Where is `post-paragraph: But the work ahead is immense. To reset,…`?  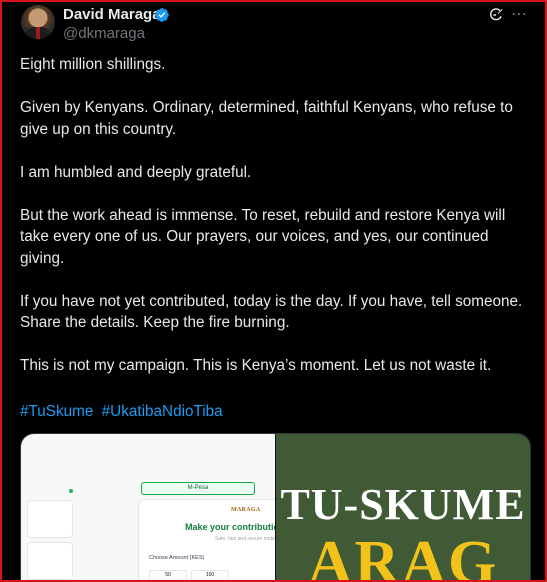
post-paragraph: But the work ahead is immense. To reset,… is located at coordinates (263, 236).